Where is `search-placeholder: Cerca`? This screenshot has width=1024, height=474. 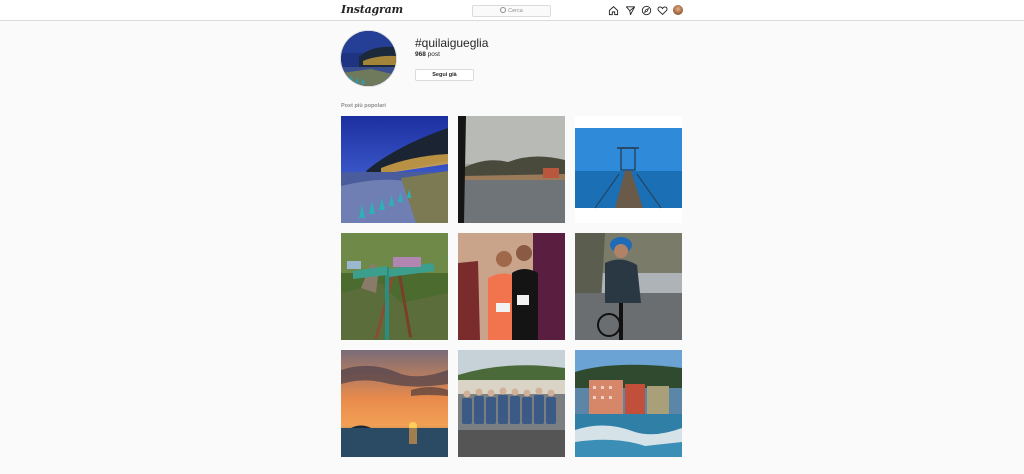
search-placeholder: Cerca is located at coordinates (515, 11).